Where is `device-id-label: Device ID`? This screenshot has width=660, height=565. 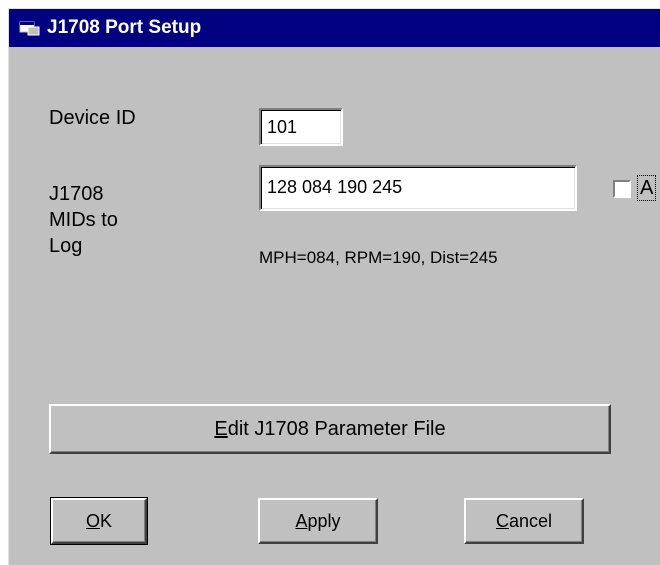
device-id-label: Device ID is located at coordinates (92, 118).